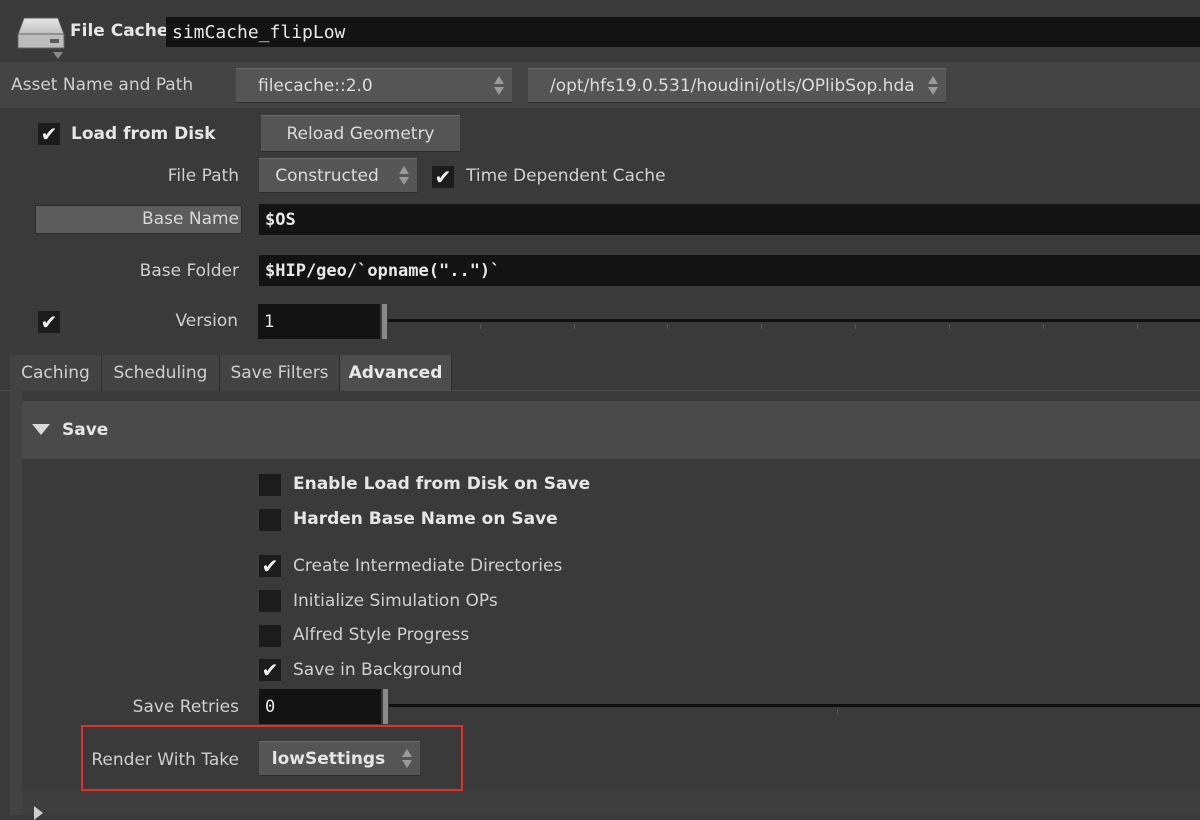 The height and width of the screenshot is (820, 1200). I want to click on save-section-header, so click(611, 430).